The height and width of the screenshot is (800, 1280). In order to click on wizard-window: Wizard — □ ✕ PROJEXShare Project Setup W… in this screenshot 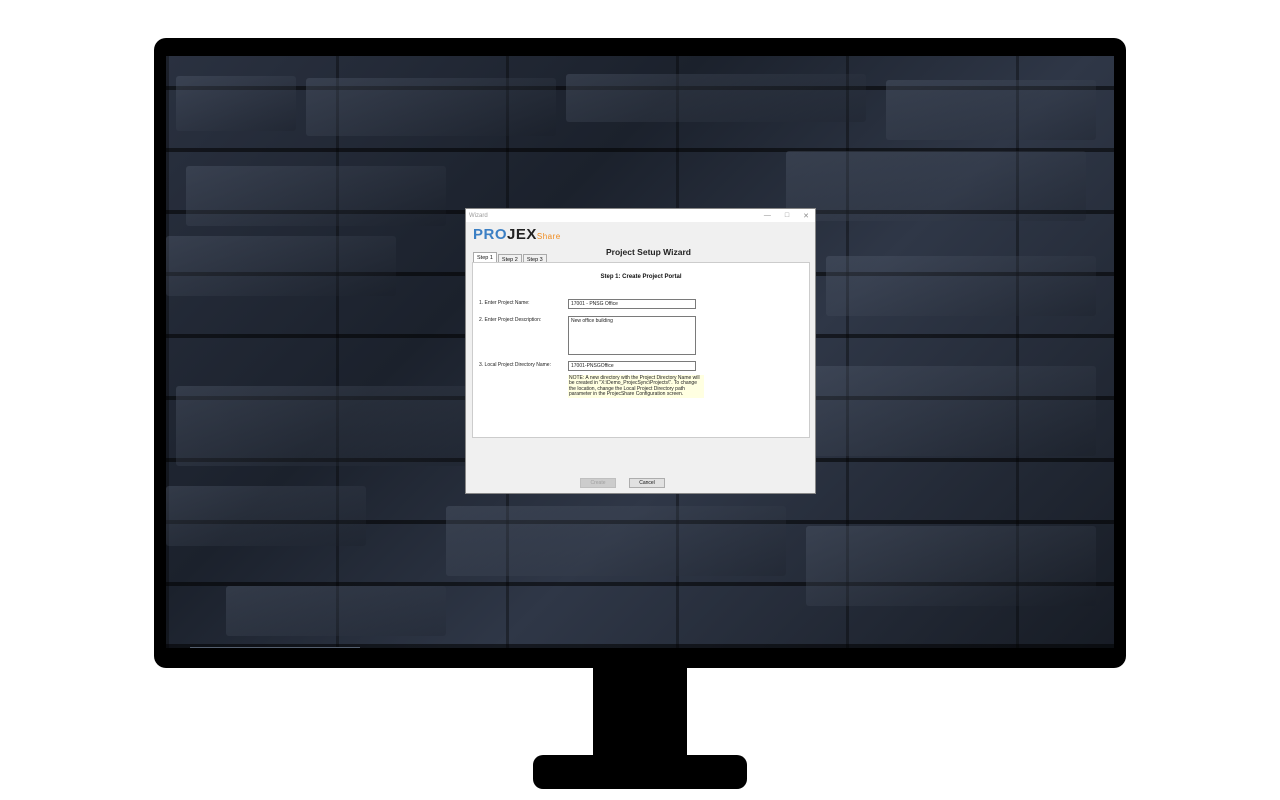, I will do `click(640, 351)`.